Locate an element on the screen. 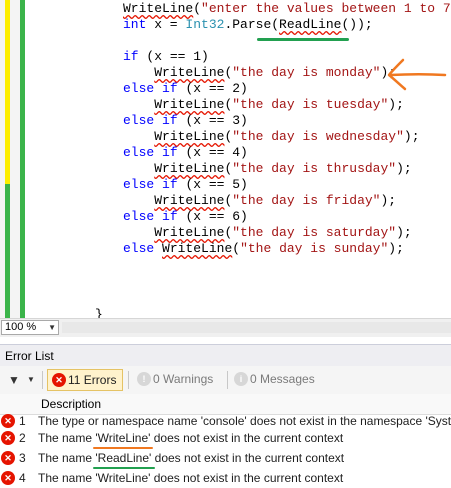 The height and width of the screenshot is (488, 451). type-token: Int32 is located at coordinates (205, 24).